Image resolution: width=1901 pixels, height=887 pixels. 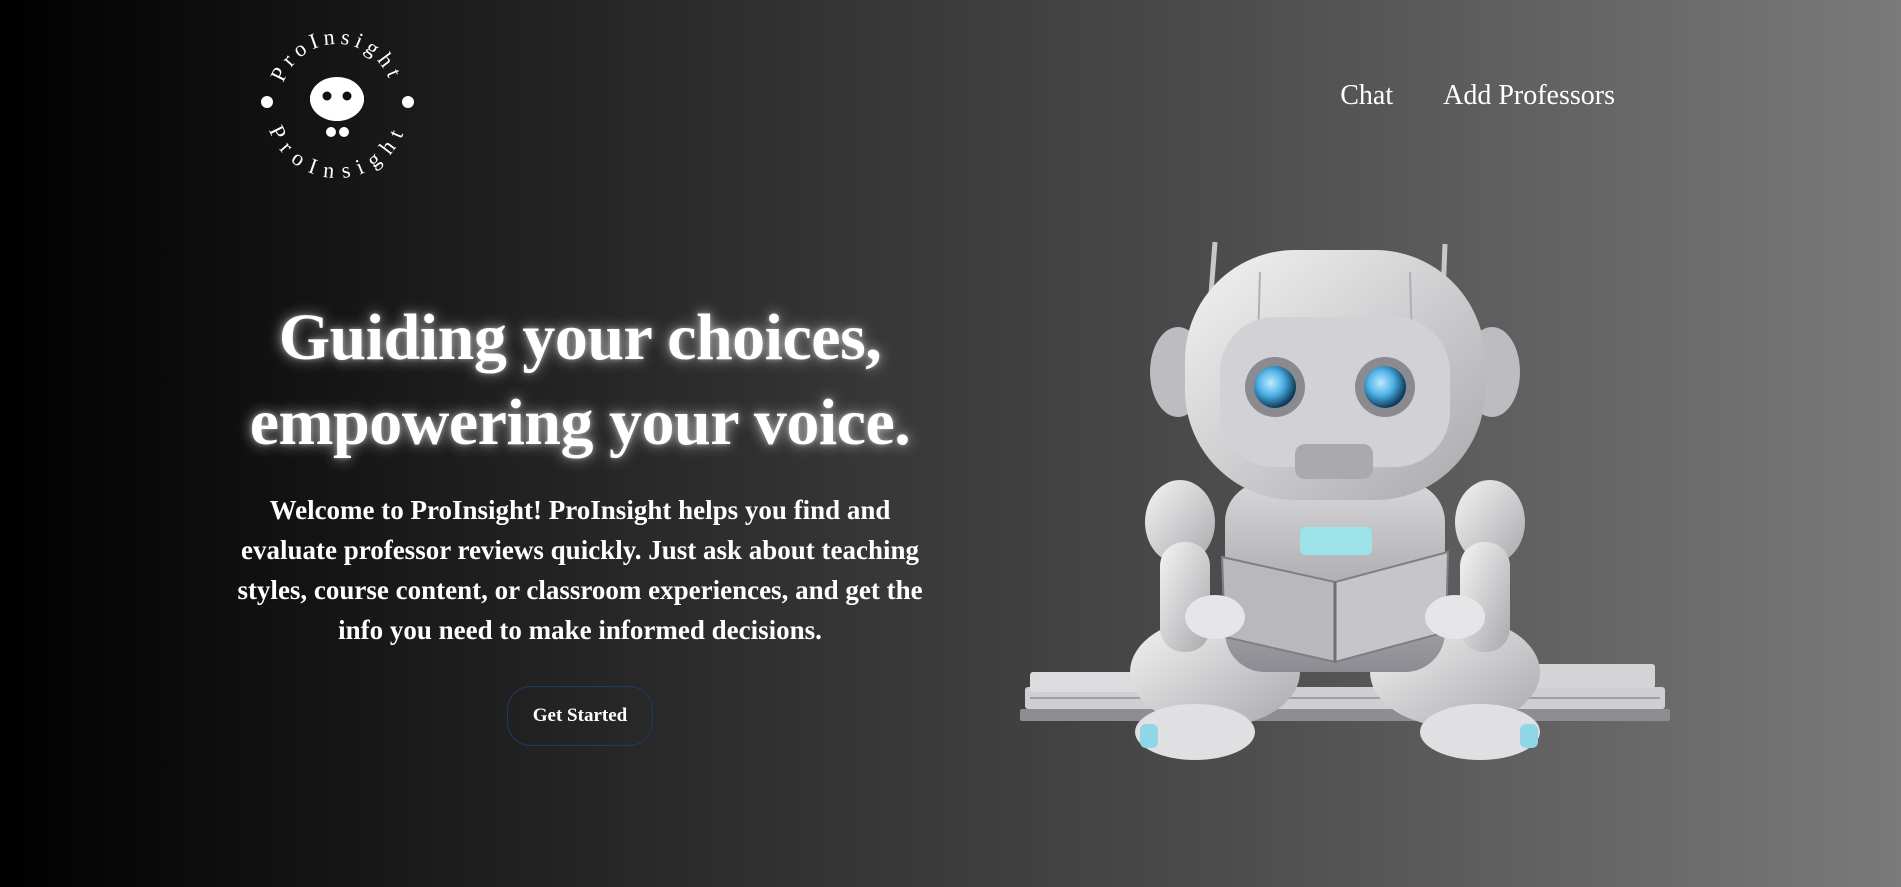 What do you see at coordinates (1366, 96) in the screenshot?
I see `nav-chat: Chat` at bounding box center [1366, 96].